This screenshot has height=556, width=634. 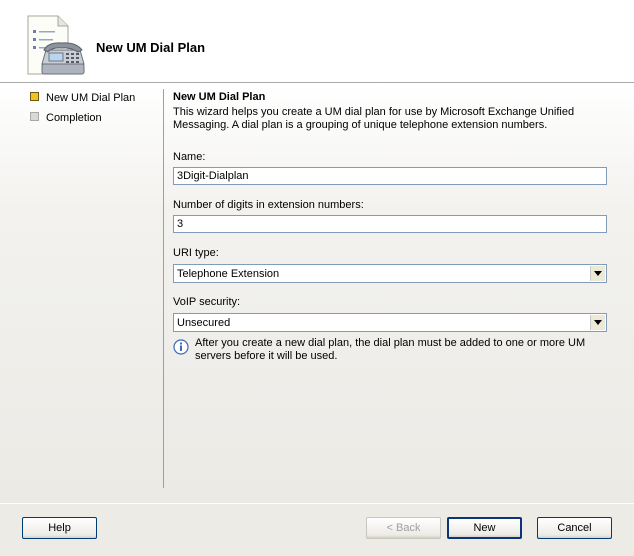 I want to click on nav-item-label: Completion, so click(x=74, y=118).